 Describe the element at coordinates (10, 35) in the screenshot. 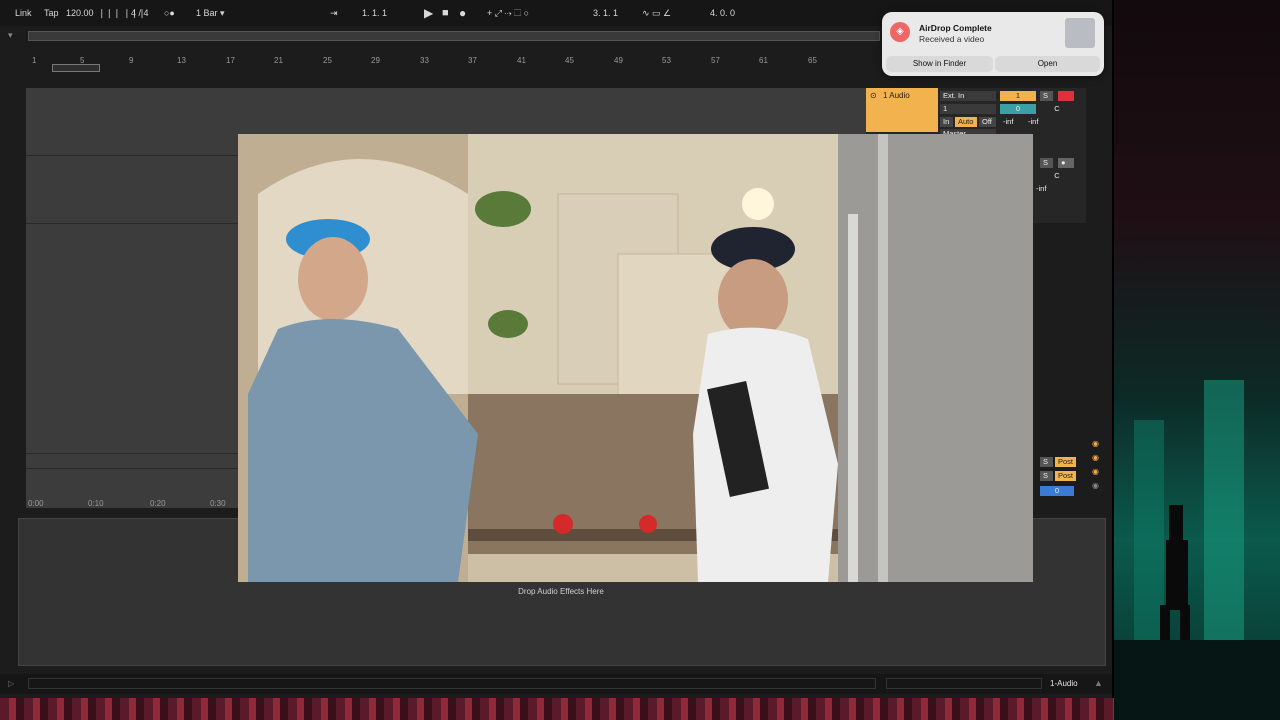

I see `collapse-icon: ▾` at that location.